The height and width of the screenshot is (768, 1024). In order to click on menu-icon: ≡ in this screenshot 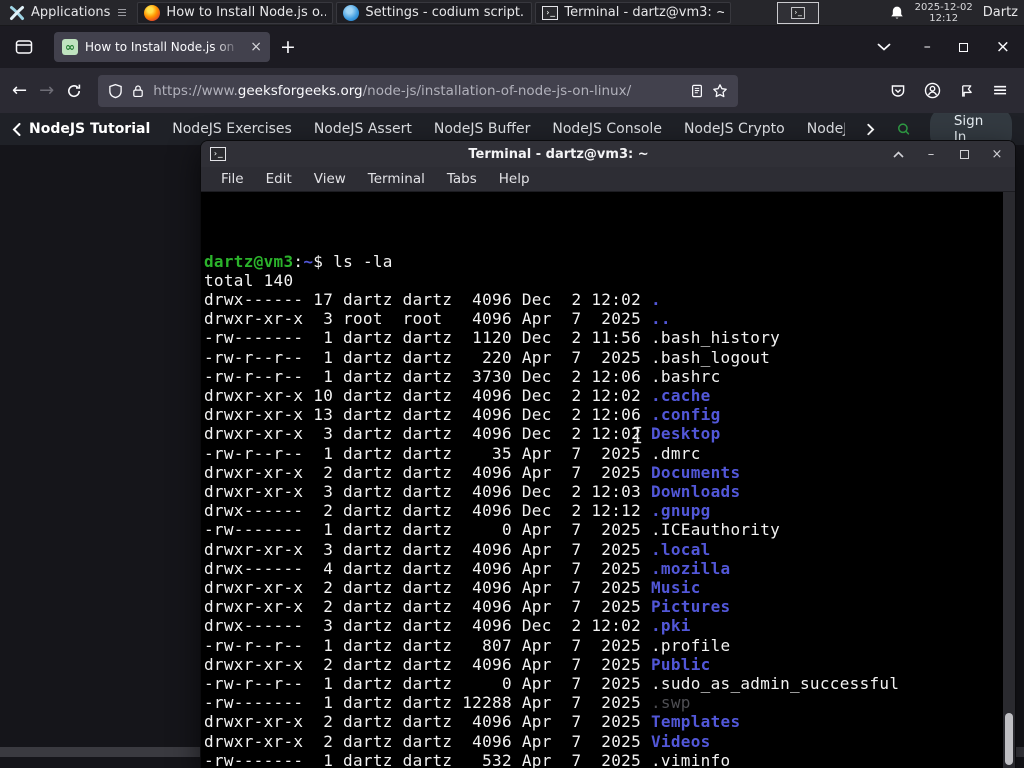, I will do `click(1000, 90)`.